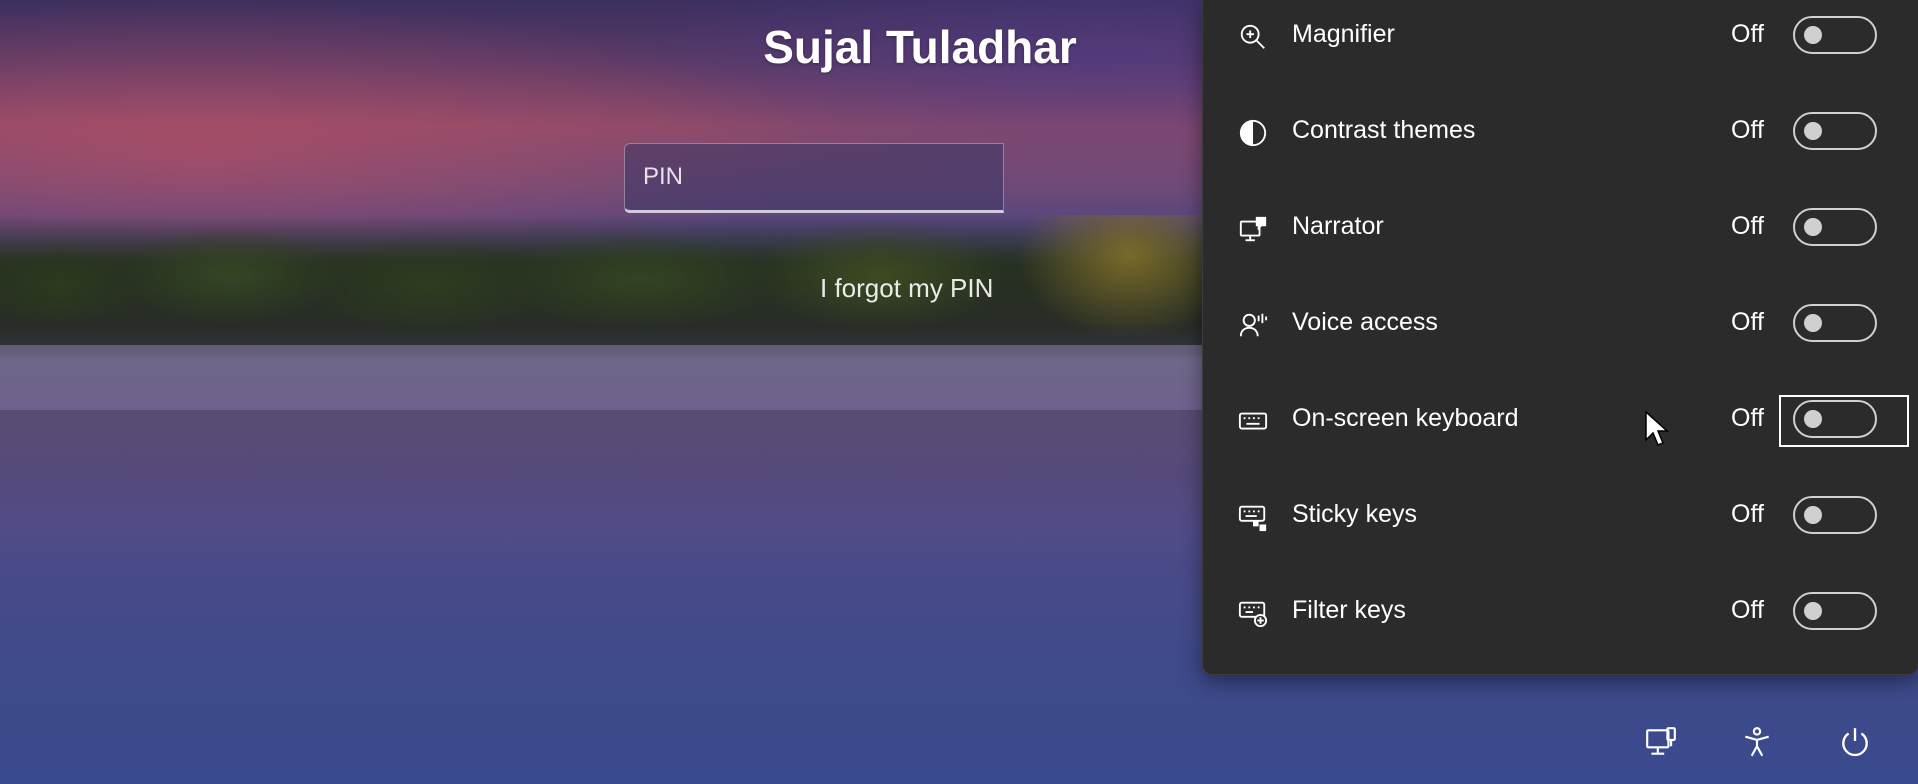 The height and width of the screenshot is (784, 1918). What do you see at coordinates (1405, 418) in the screenshot?
I see `a11y-item-label: On-screen keyboard` at bounding box center [1405, 418].